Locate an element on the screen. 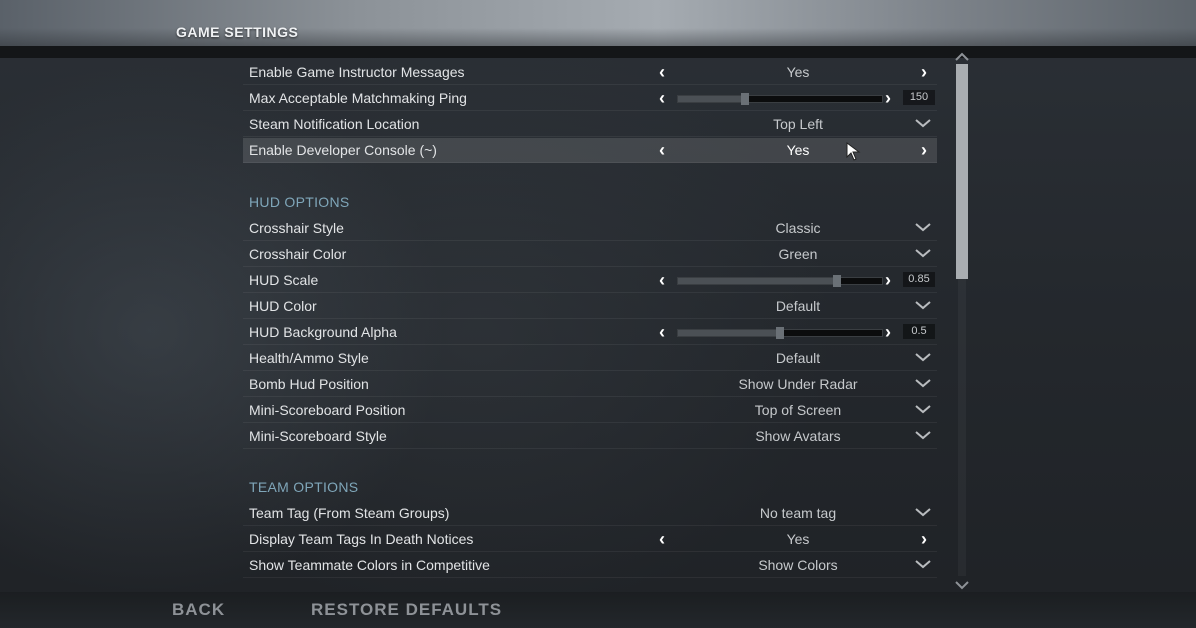 The image size is (1196, 628). setting-label: Team Tag (From Steam Groups) is located at coordinates (349, 513).